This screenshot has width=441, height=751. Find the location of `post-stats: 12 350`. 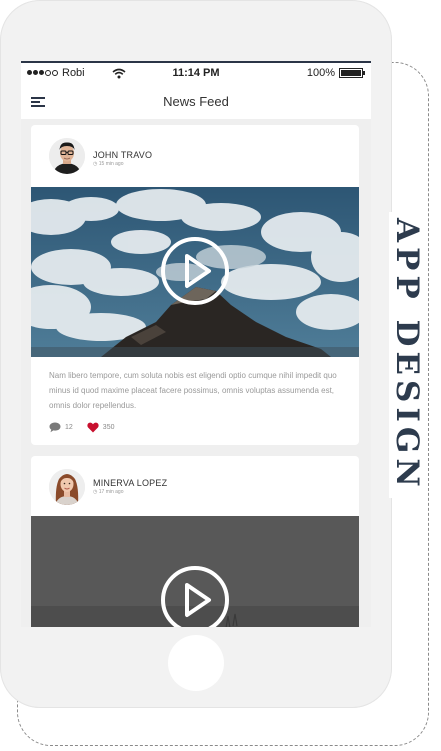

post-stats: 12 350 is located at coordinates (88, 427).